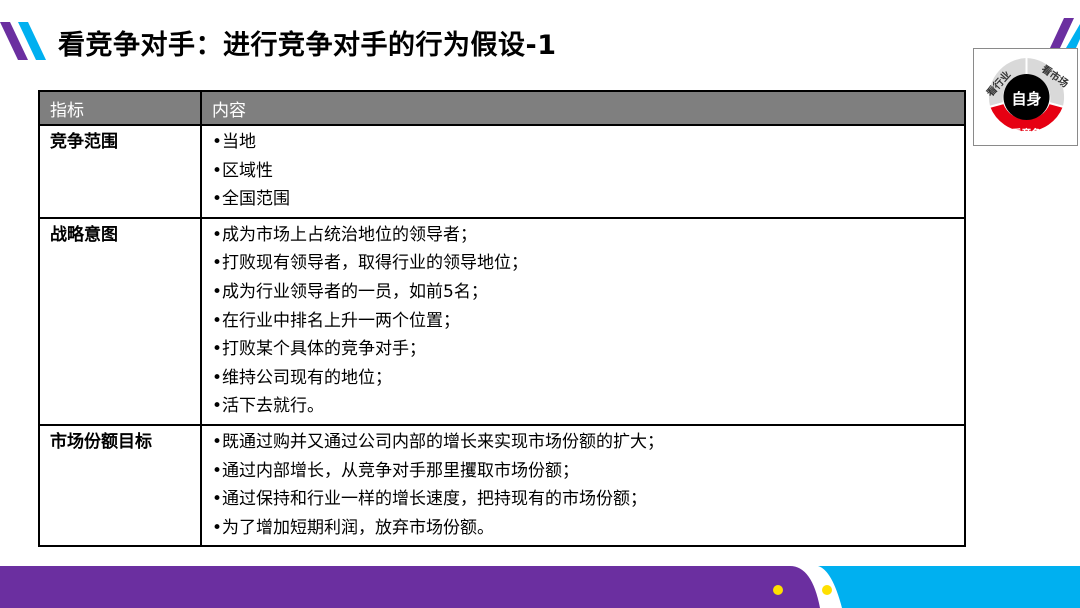  What do you see at coordinates (251, 199) in the screenshot?
I see `list-item: •全国范围` at bounding box center [251, 199].